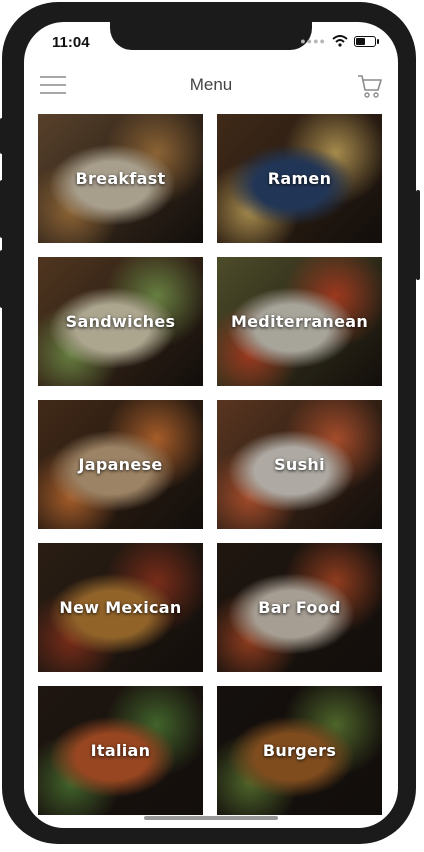 The width and height of the screenshot is (424, 852). I want to click on category-label: Bar Food, so click(299, 607).